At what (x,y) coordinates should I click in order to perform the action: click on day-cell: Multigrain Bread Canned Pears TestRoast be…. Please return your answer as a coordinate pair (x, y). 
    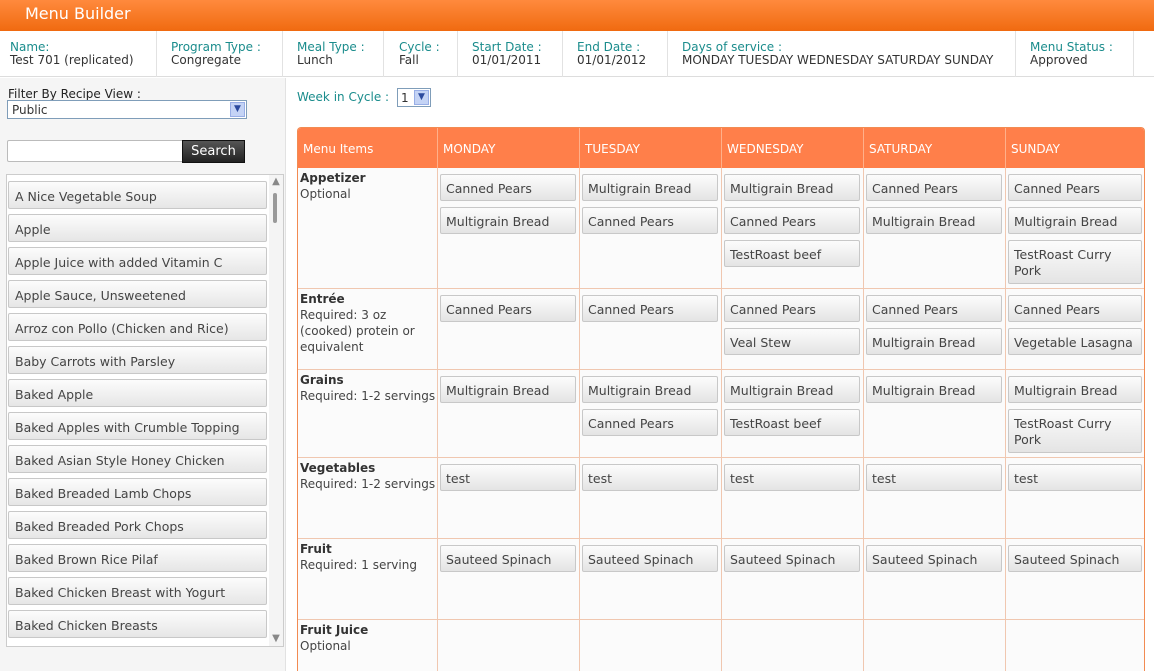
    Looking at the image, I should click on (793, 228).